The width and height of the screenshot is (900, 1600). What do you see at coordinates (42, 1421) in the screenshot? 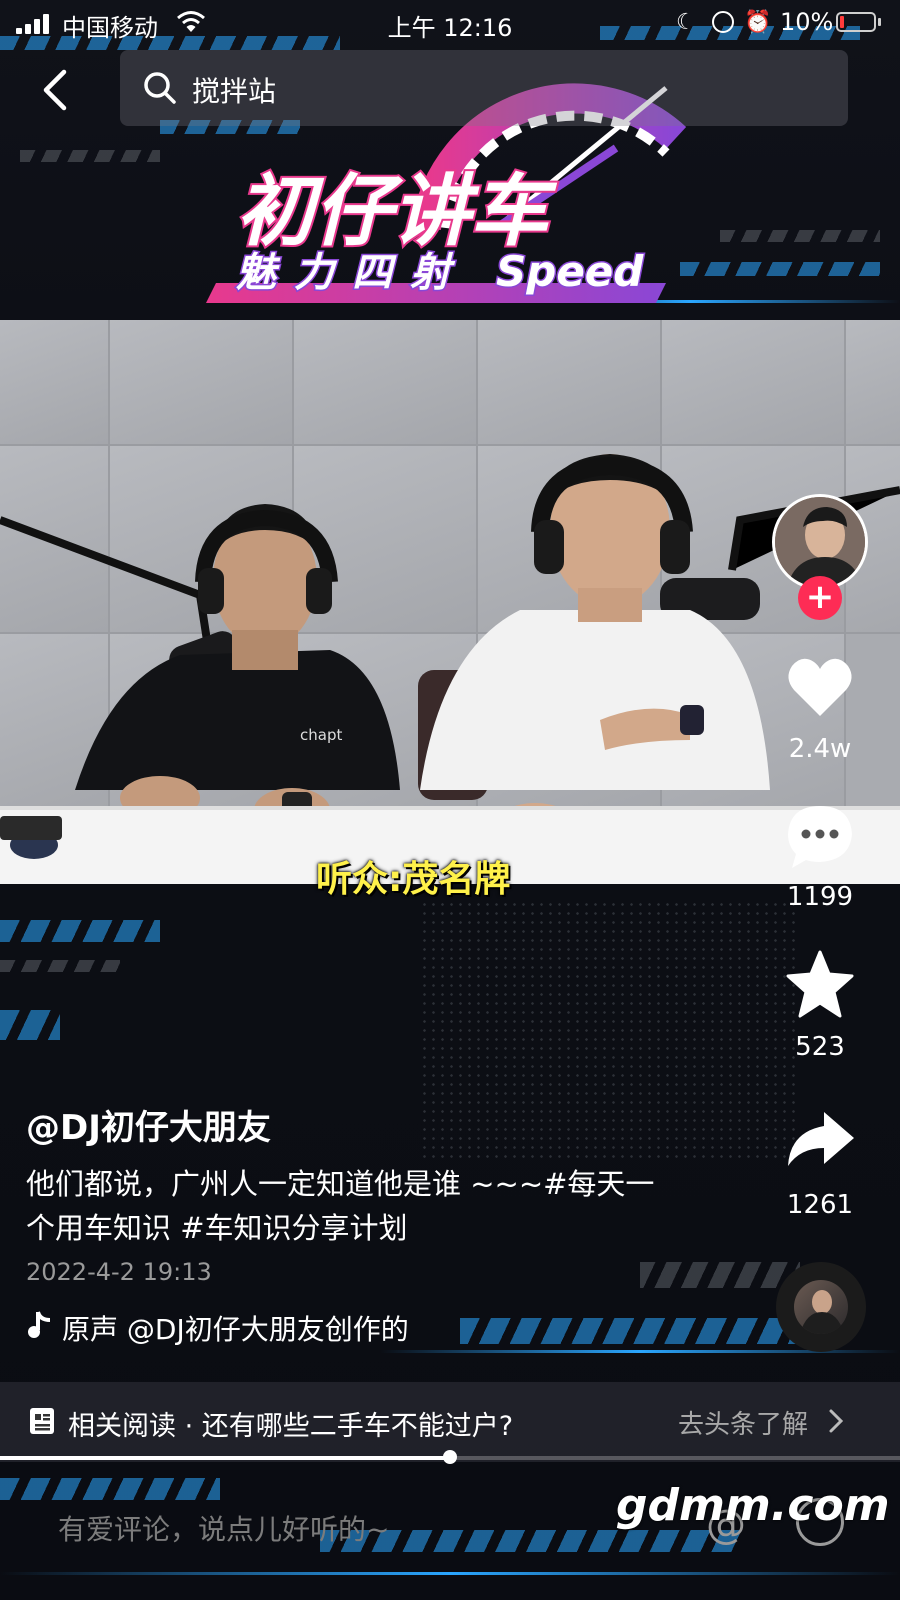
I see `article-icon` at bounding box center [42, 1421].